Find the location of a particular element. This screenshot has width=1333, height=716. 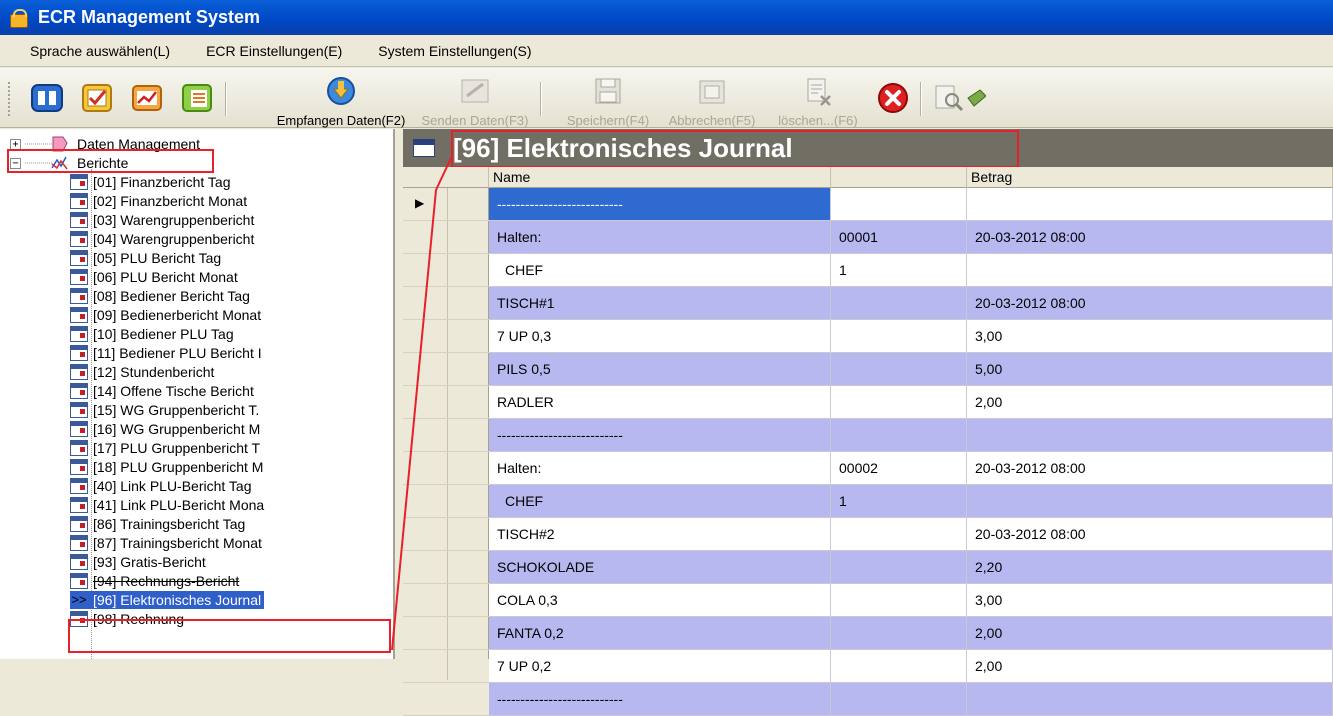

report-item: [03] Warengruppenbericht is located at coordinates (162, 220).